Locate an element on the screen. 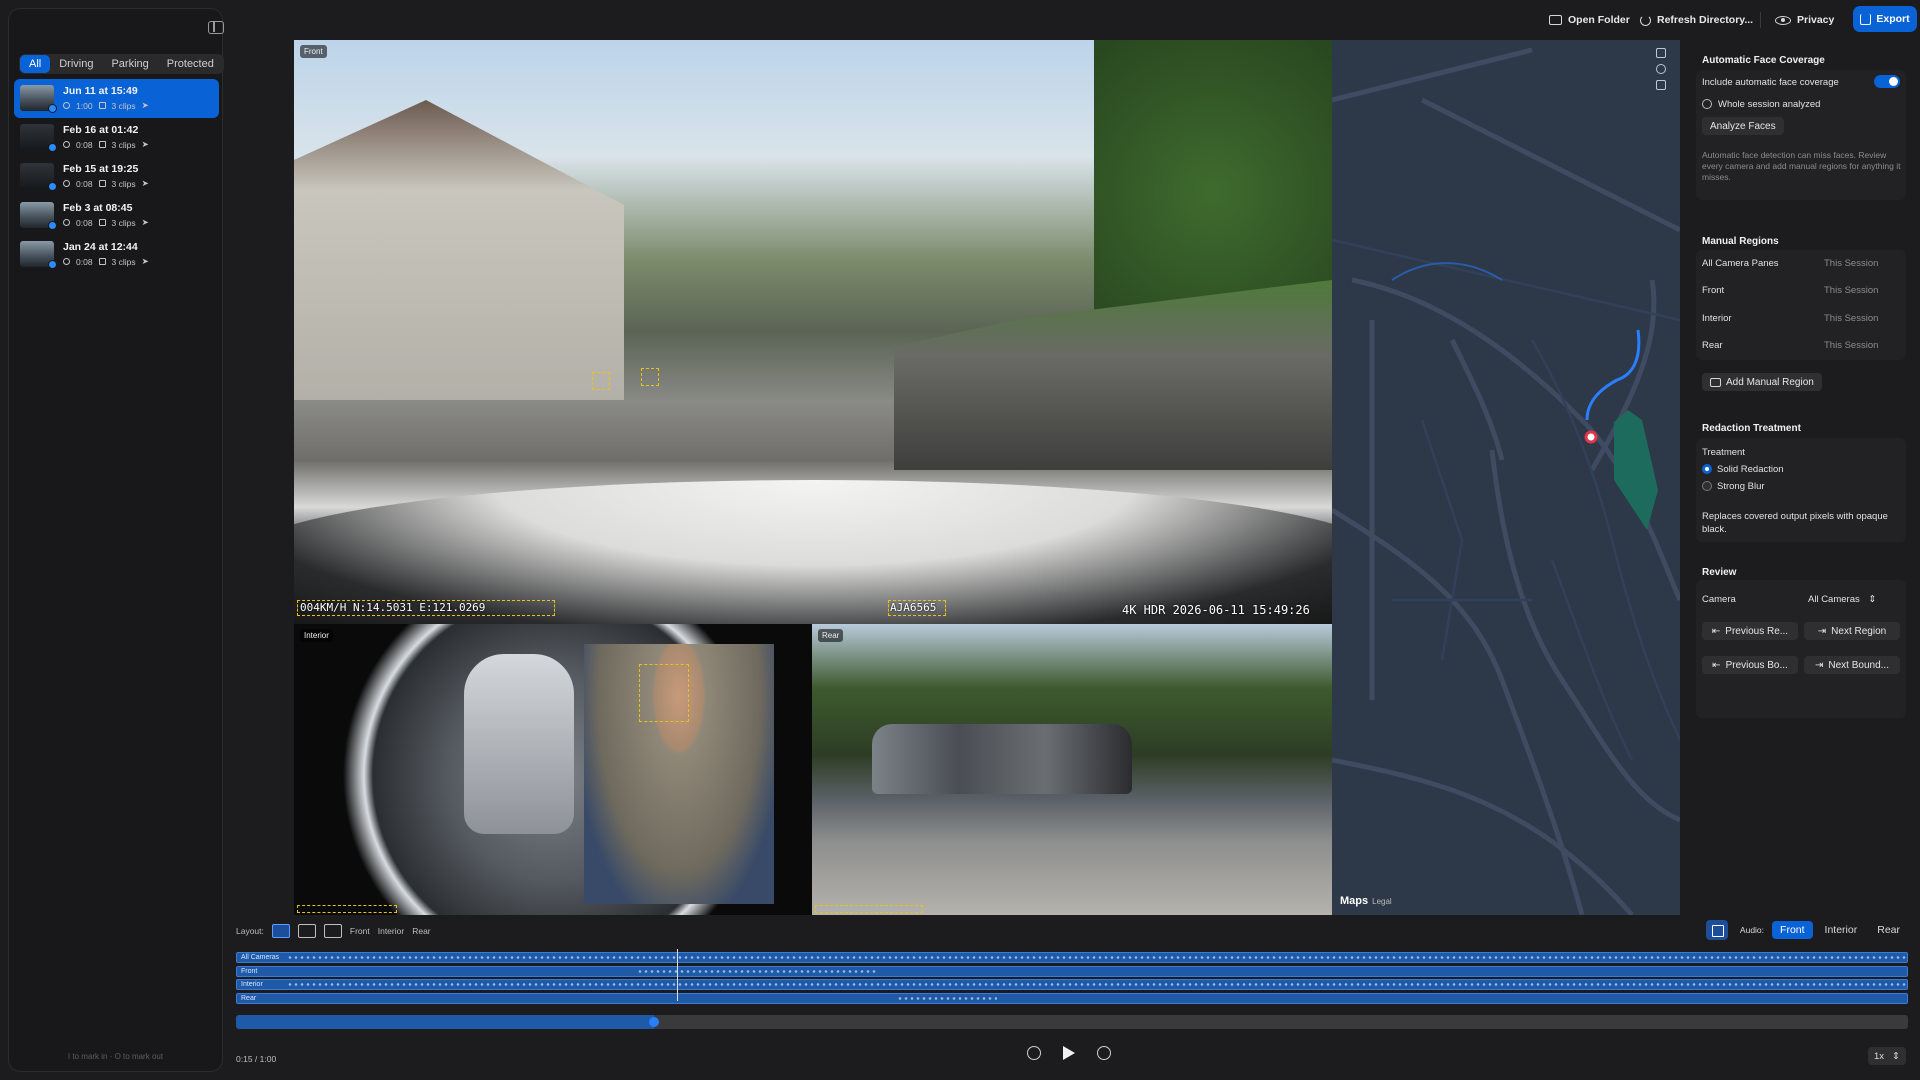 Image resolution: width=1920 pixels, height=1080 pixels. scrub-handle is located at coordinates (654, 1022).